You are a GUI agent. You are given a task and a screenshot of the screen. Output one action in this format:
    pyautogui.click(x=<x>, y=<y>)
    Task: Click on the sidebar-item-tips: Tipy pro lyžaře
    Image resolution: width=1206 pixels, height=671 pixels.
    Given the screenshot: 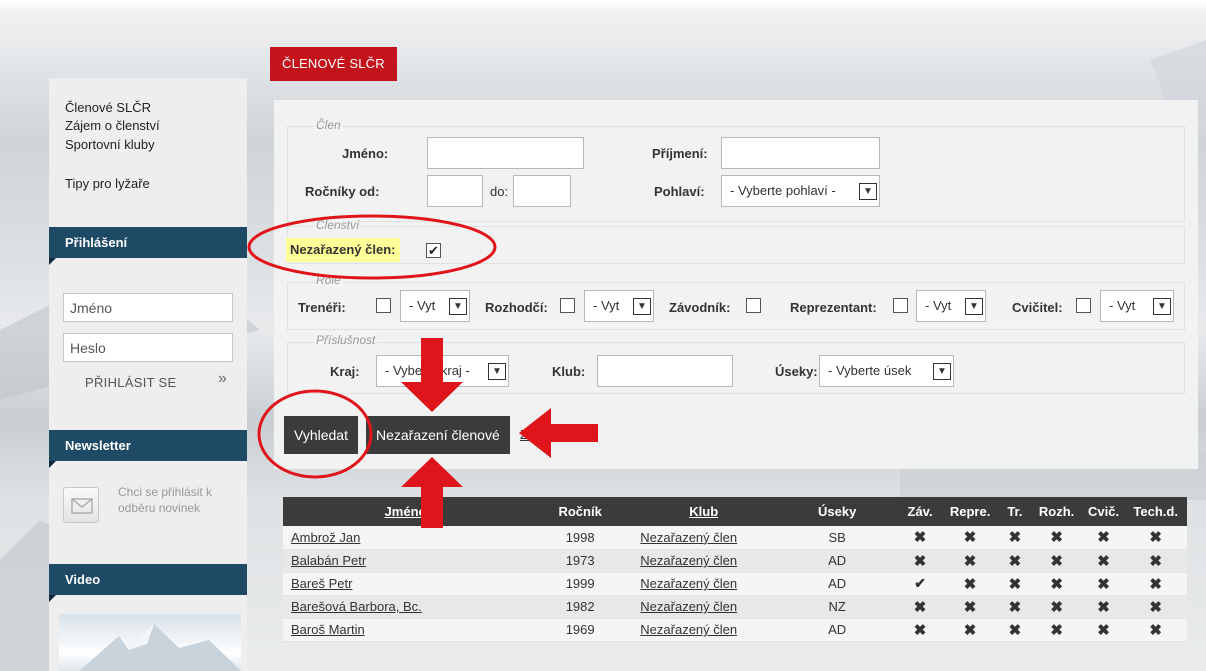 What is the action you would take?
    pyautogui.click(x=107, y=183)
    